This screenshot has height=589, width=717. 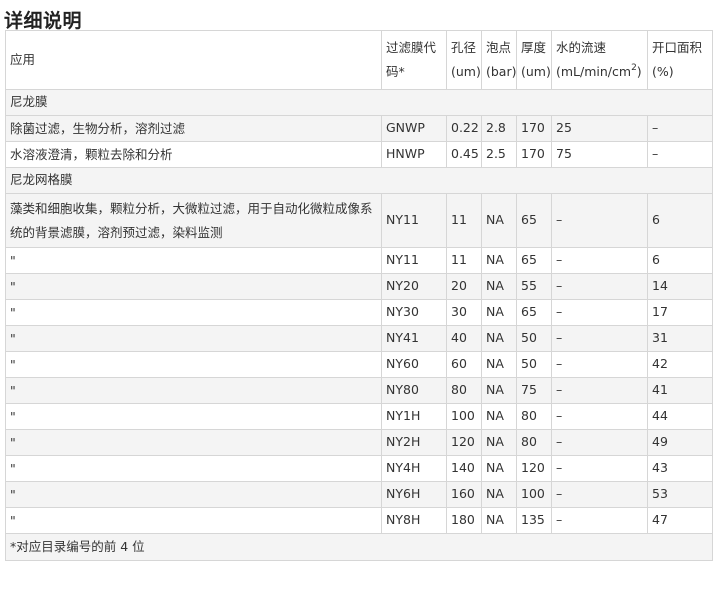 I want to click on cell-code: NY41, so click(x=414, y=338).